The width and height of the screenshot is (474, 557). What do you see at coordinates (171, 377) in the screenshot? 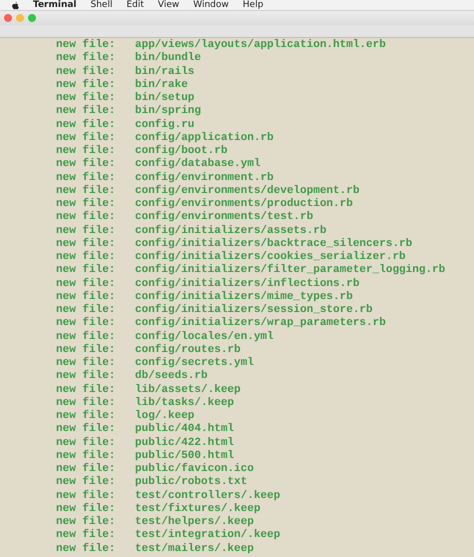
I see `file-path: db/seeds.rb` at bounding box center [171, 377].